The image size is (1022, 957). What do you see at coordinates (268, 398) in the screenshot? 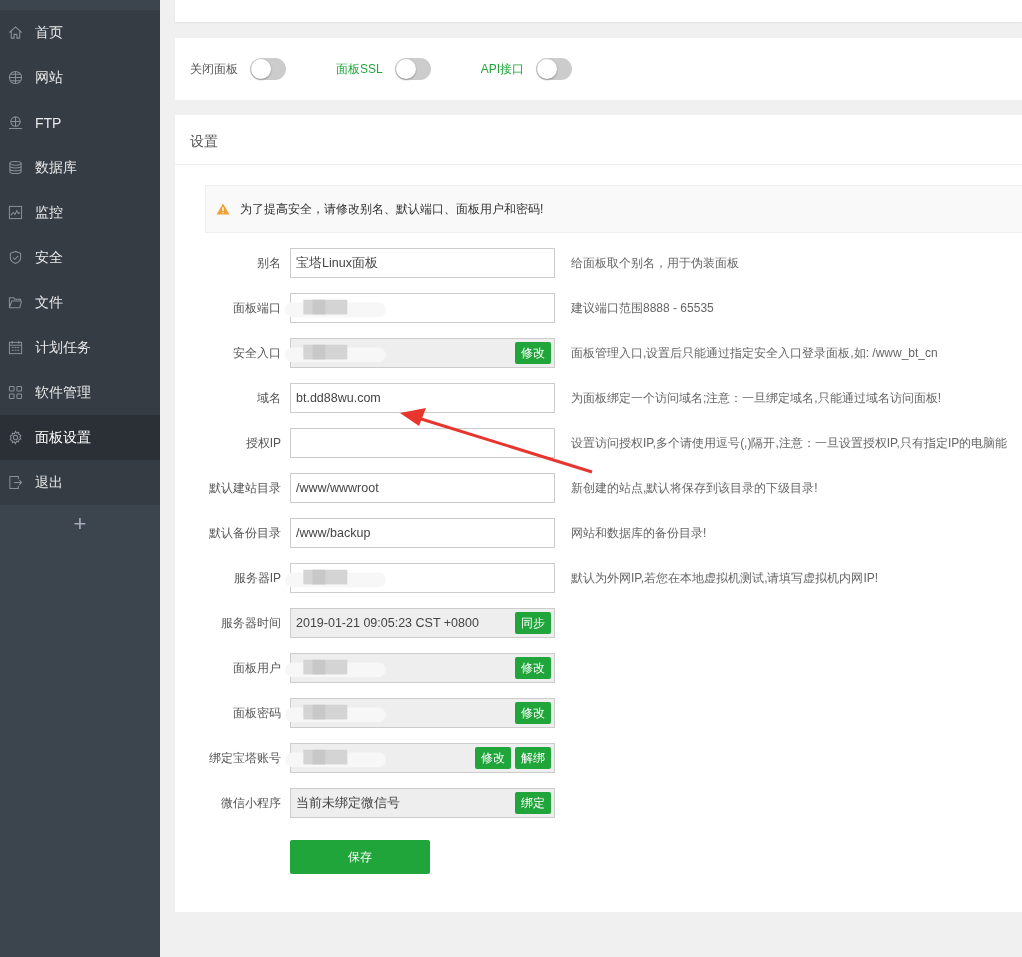
I see `field-label: 域名` at bounding box center [268, 398].